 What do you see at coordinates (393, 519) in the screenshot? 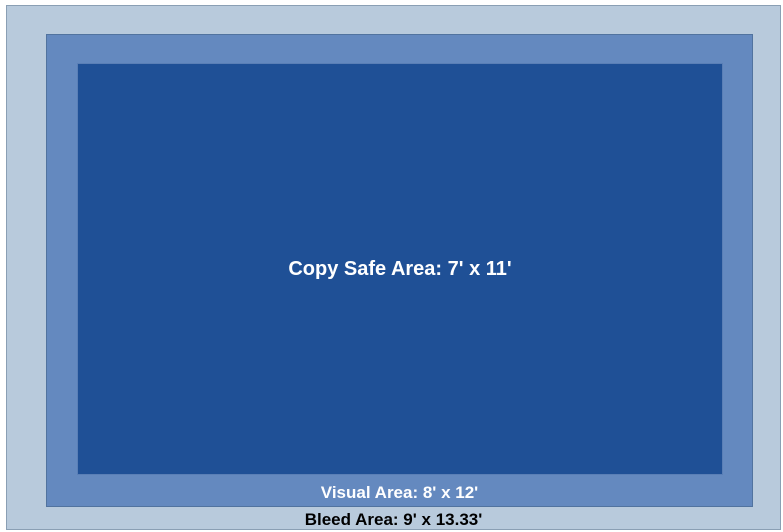
I see `bleed-area-label: Bleed Area: 9' x 13.33'` at bounding box center [393, 519].